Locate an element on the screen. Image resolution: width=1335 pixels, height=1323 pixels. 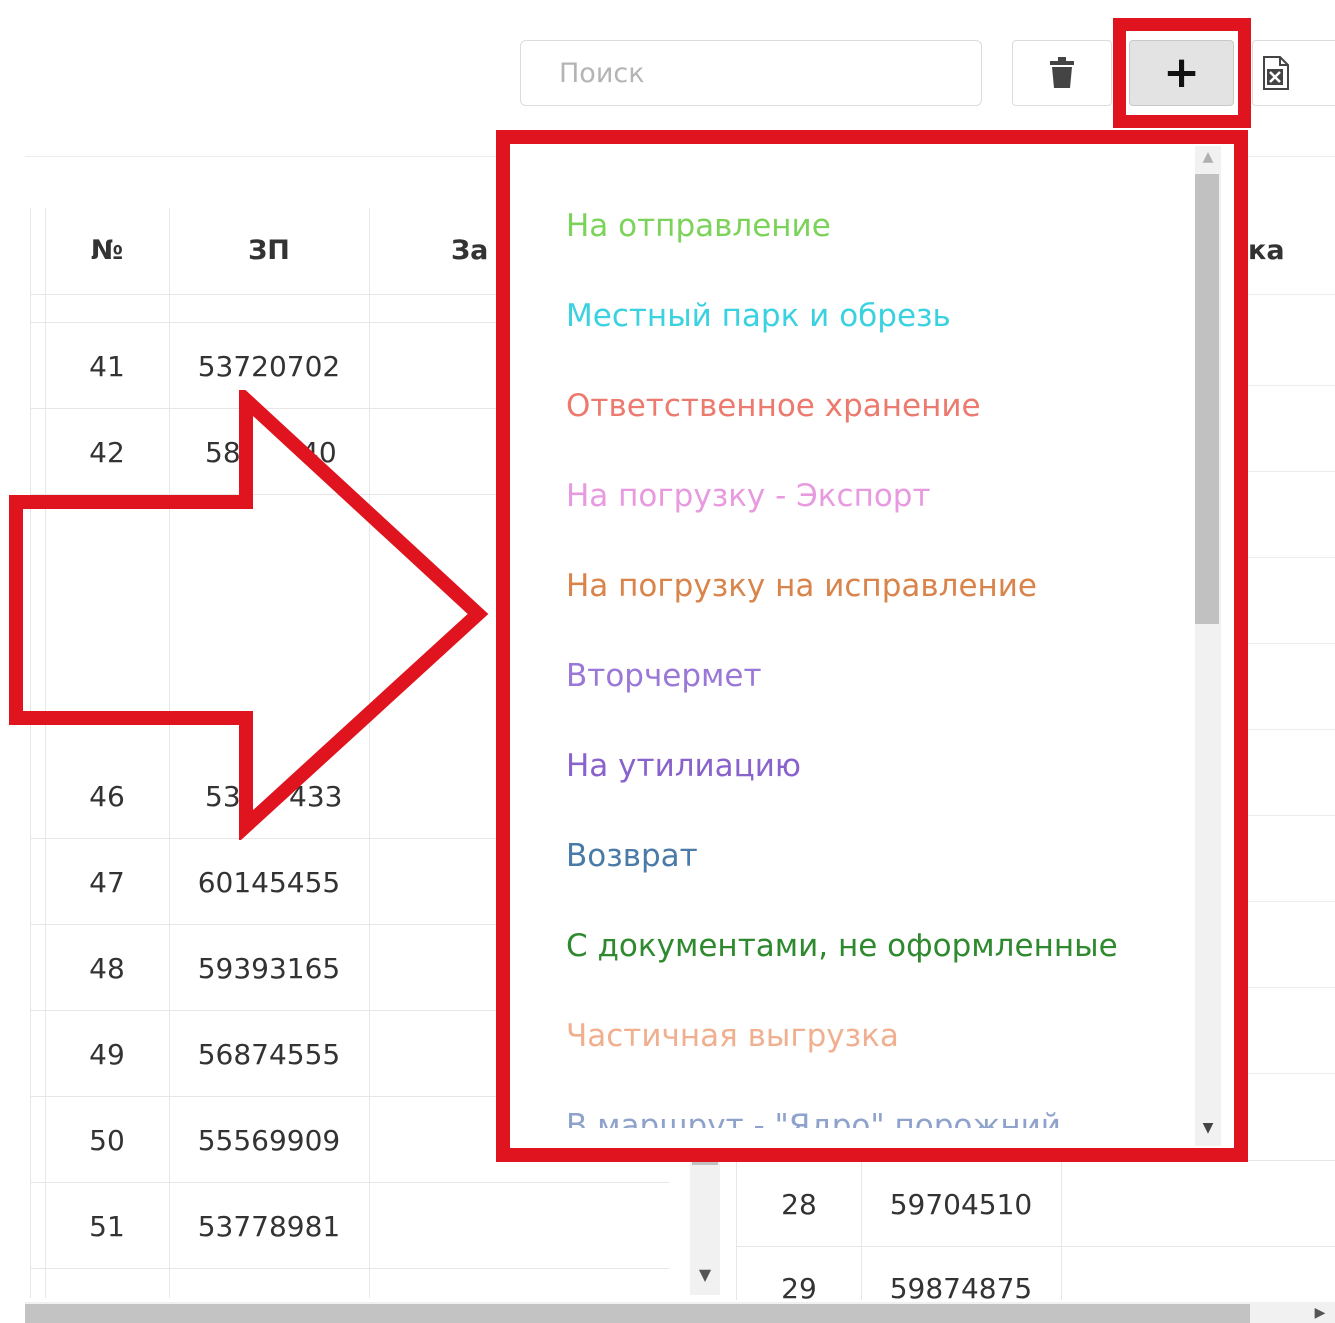
cell-number: 42 is located at coordinates (107, 452).